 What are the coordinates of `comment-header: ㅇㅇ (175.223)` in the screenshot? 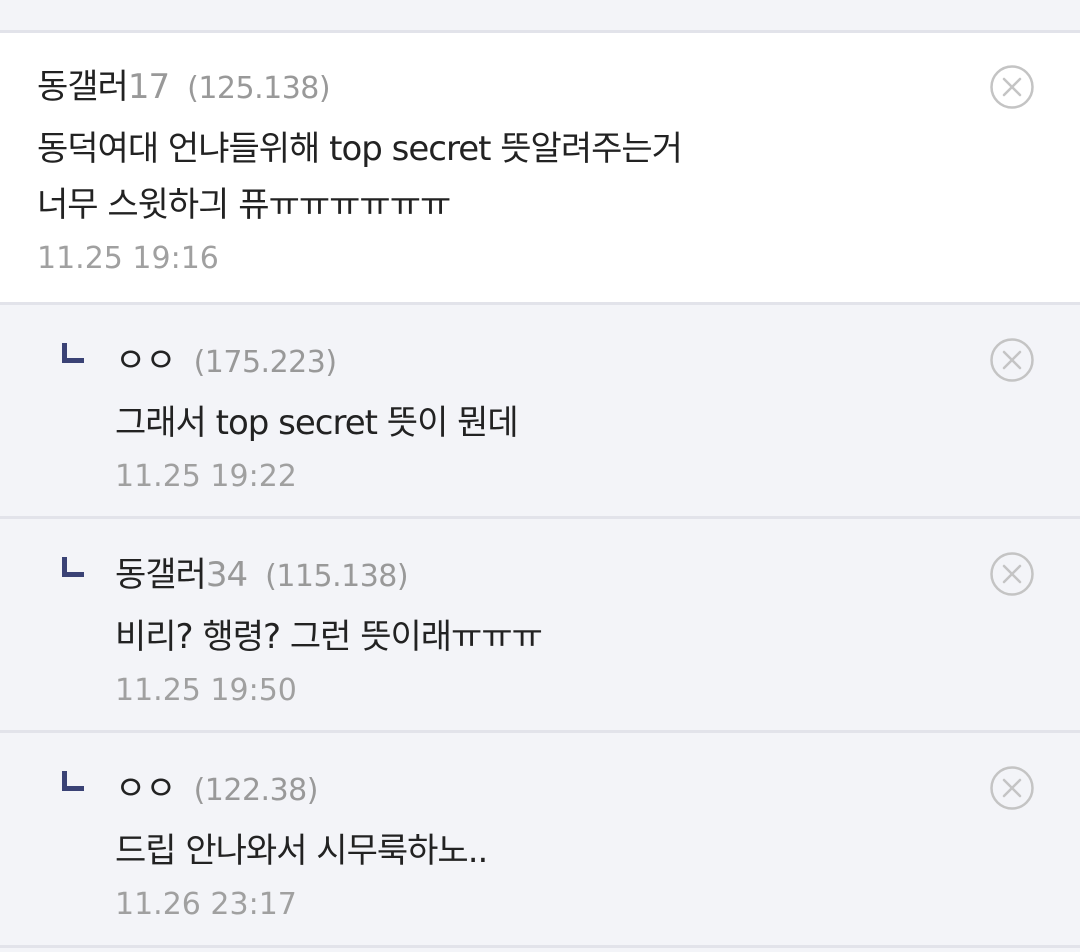 It's located at (597, 359).